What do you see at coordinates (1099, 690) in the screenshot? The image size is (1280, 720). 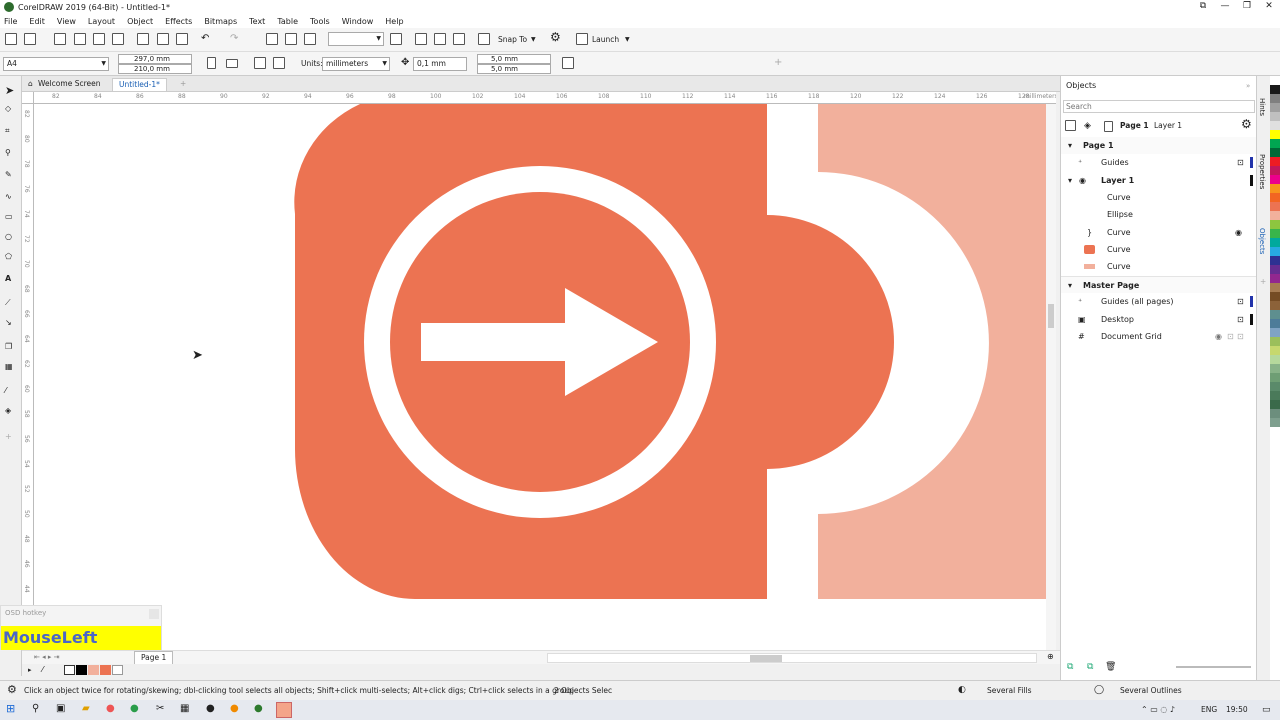 I see `outline-pen-icon: ◯` at bounding box center [1099, 690].